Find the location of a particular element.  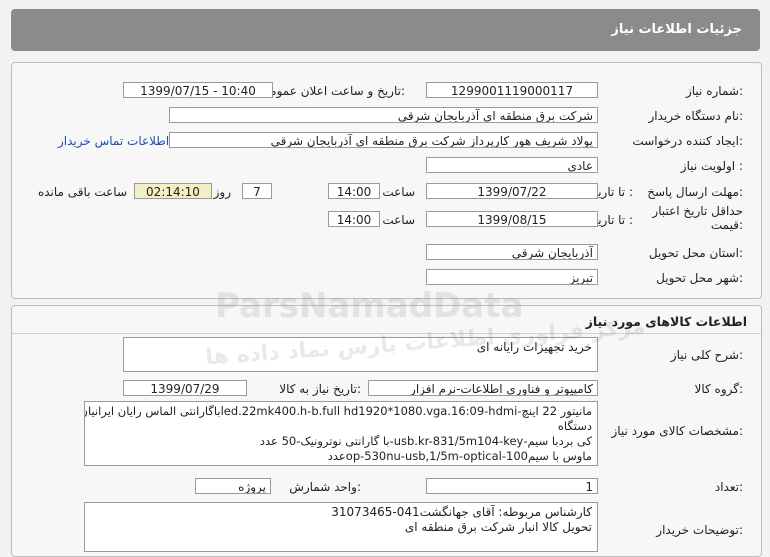

announce-date-label: تاریخ و ساعت اعلان عمومی: is located at coordinates (332, 91).